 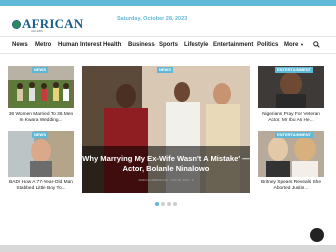 What do you see at coordinates (152, 19) in the screenshot?
I see `date-text: Saturday, October 28, 2023` at bounding box center [152, 19].